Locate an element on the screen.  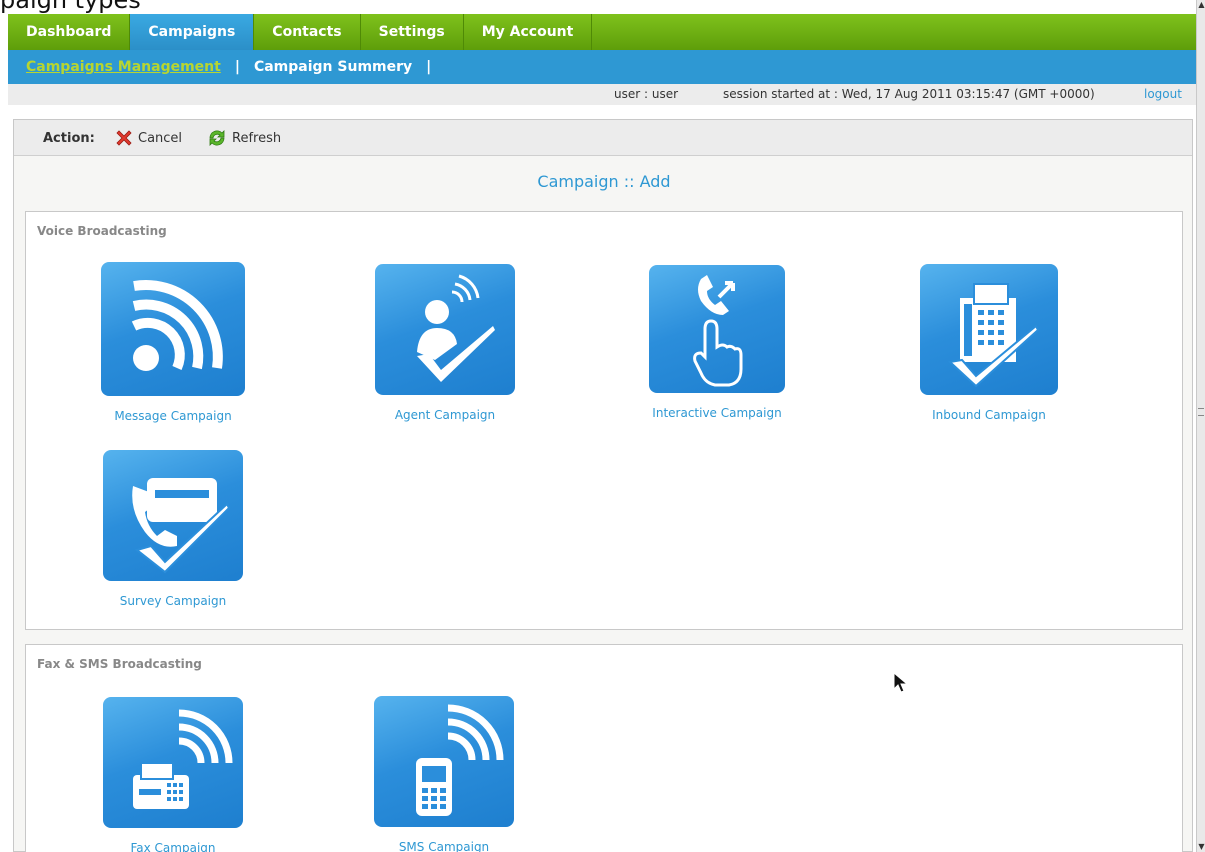
phone-press-icon is located at coordinates (717, 329).